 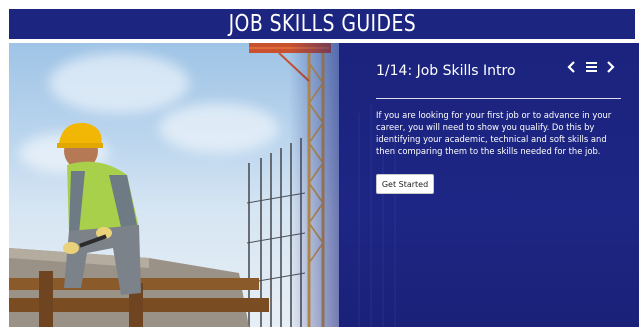 What do you see at coordinates (446, 71) in the screenshot?
I see `slide-title: 1/14: Job Skills Intro` at bounding box center [446, 71].